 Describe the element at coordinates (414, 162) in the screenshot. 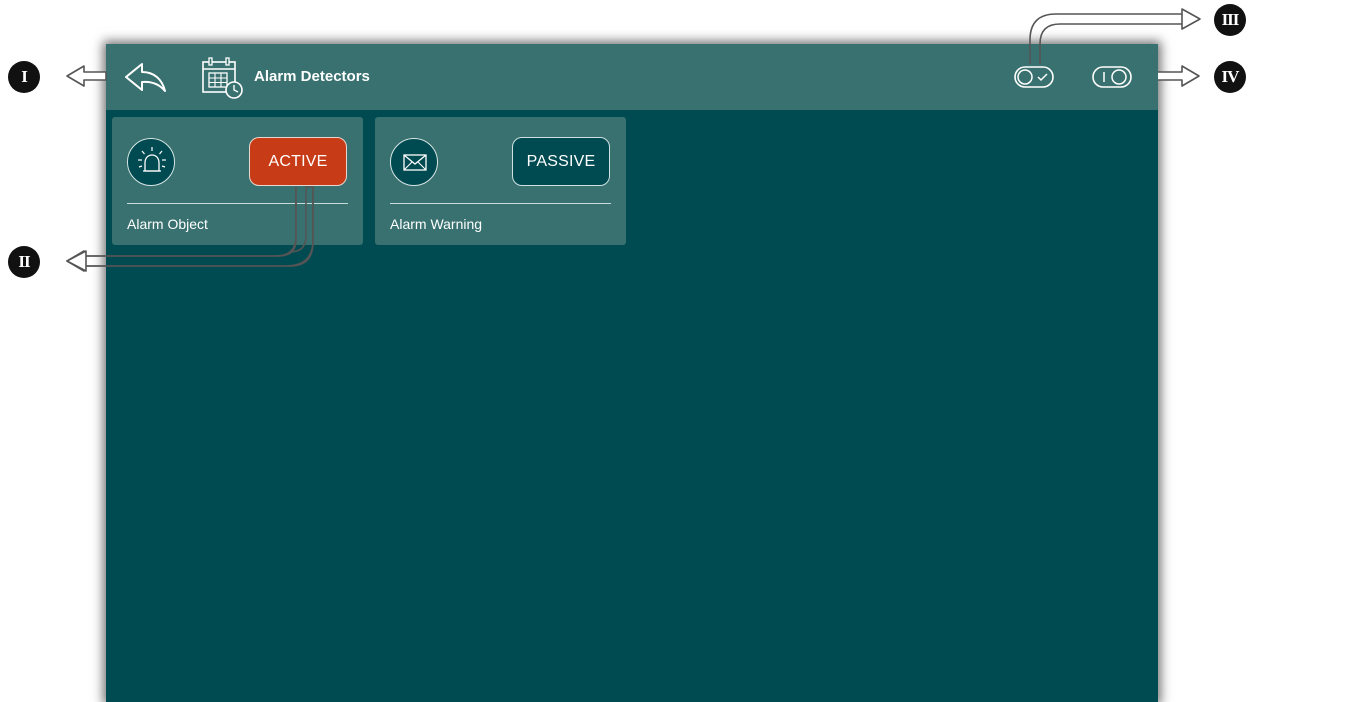

I see `envelope-icon` at that location.